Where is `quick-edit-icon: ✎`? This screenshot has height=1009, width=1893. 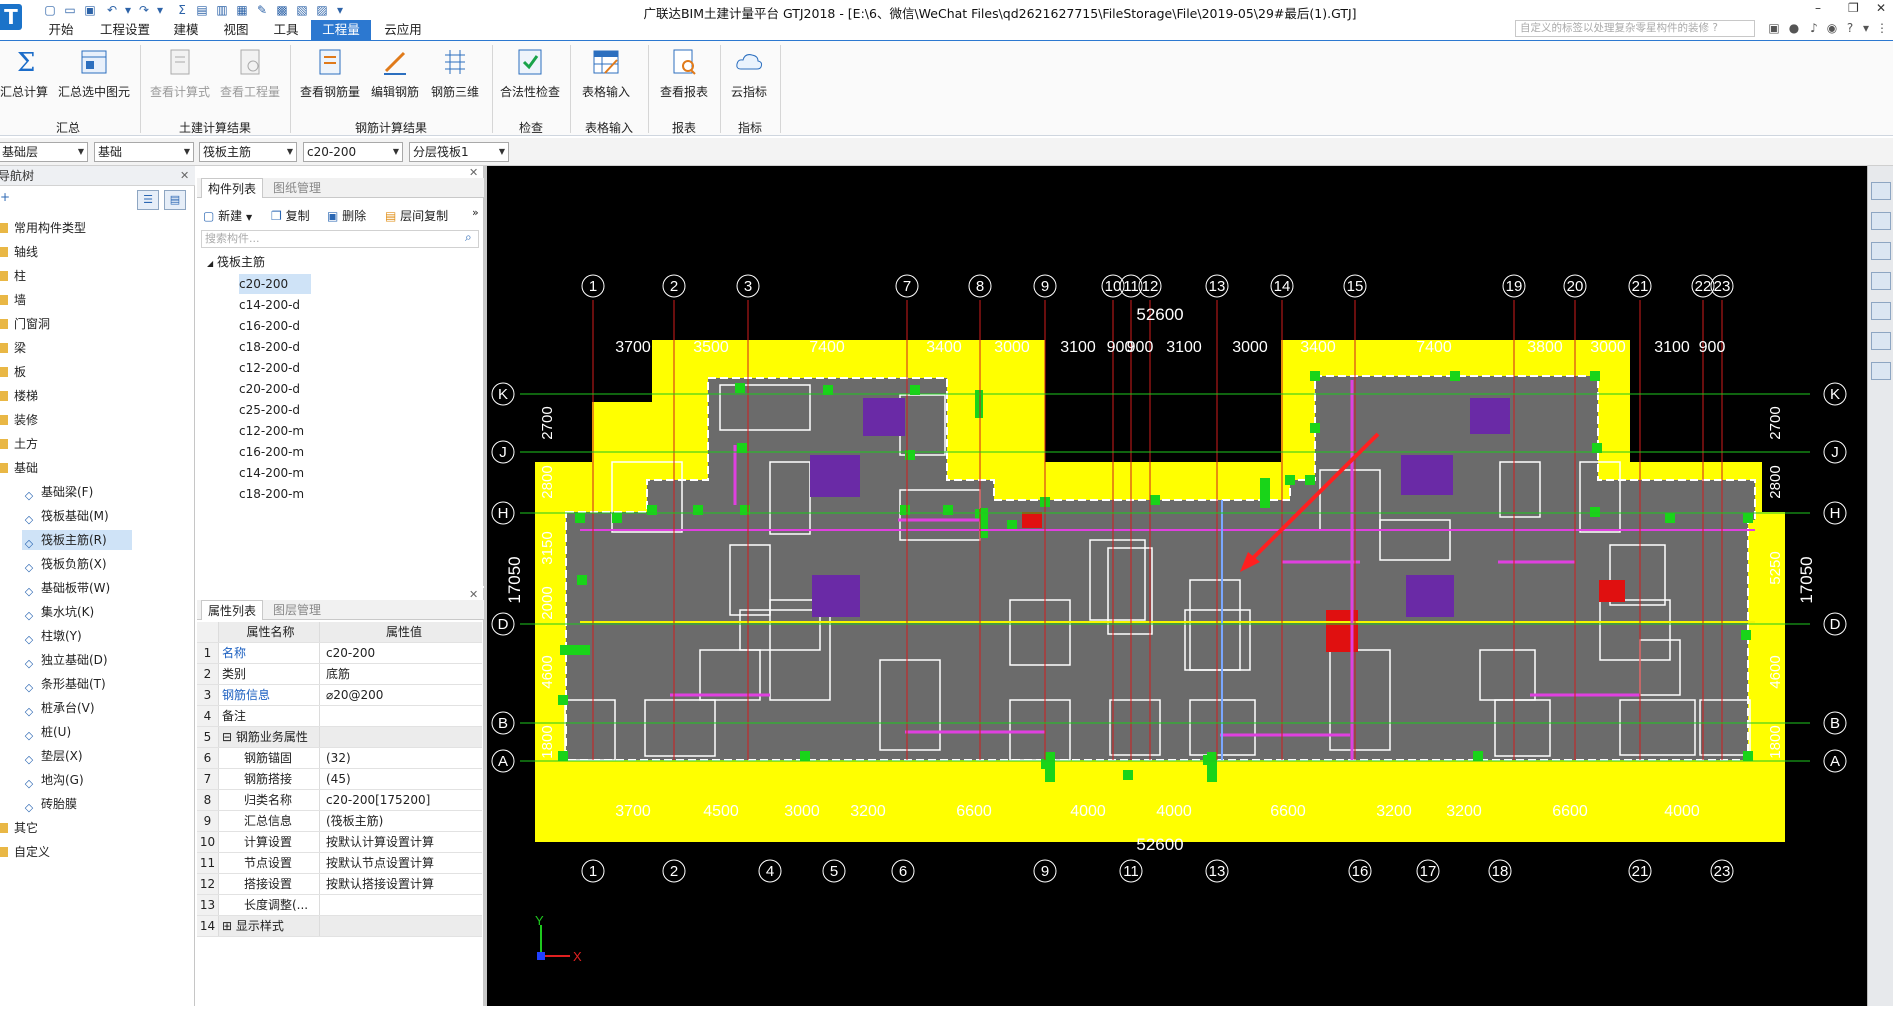 quick-edit-icon: ✎ is located at coordinates (262, 10).